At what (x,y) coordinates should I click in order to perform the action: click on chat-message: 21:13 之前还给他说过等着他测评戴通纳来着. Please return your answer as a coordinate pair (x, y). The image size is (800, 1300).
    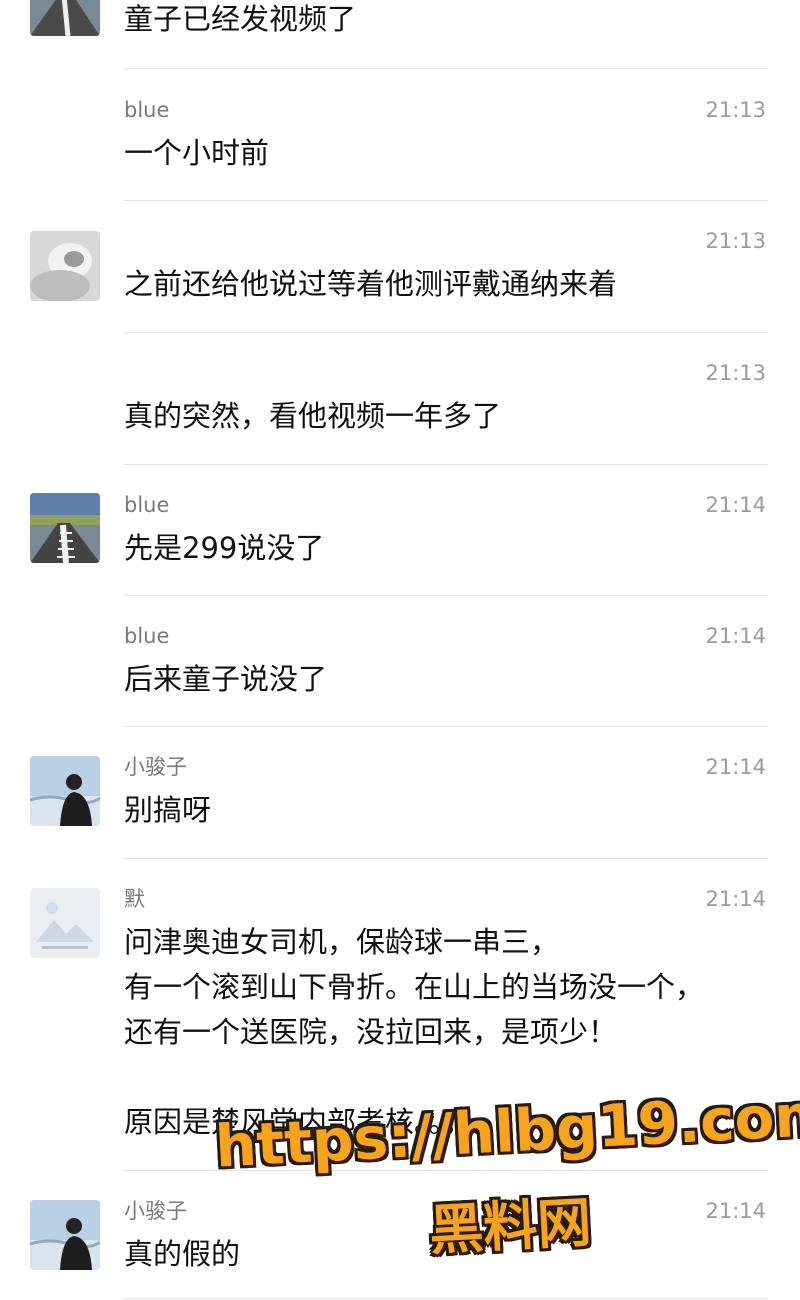
    Looking at the image, I should click on (400, 266).